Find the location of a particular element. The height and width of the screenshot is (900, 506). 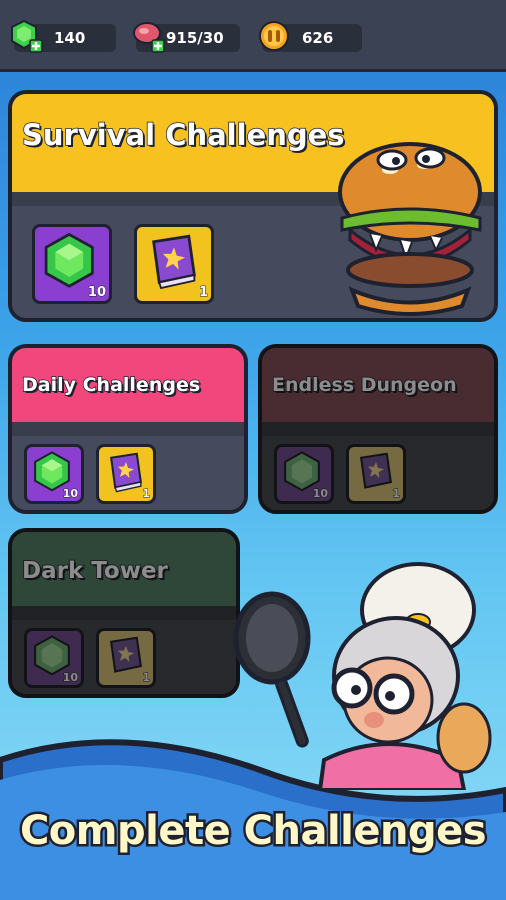

coins-value: 626 is located at coordinates (318, 38).